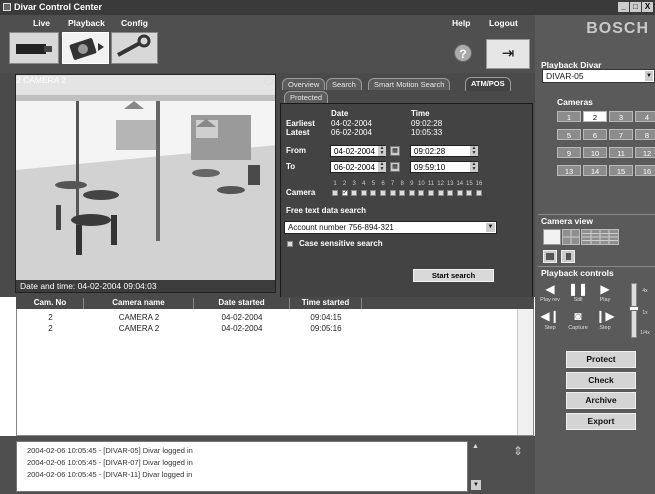 Image resolution: width=655 pixels, height=494 pixels. I want to click on check-button: Check, so click(601, 380).